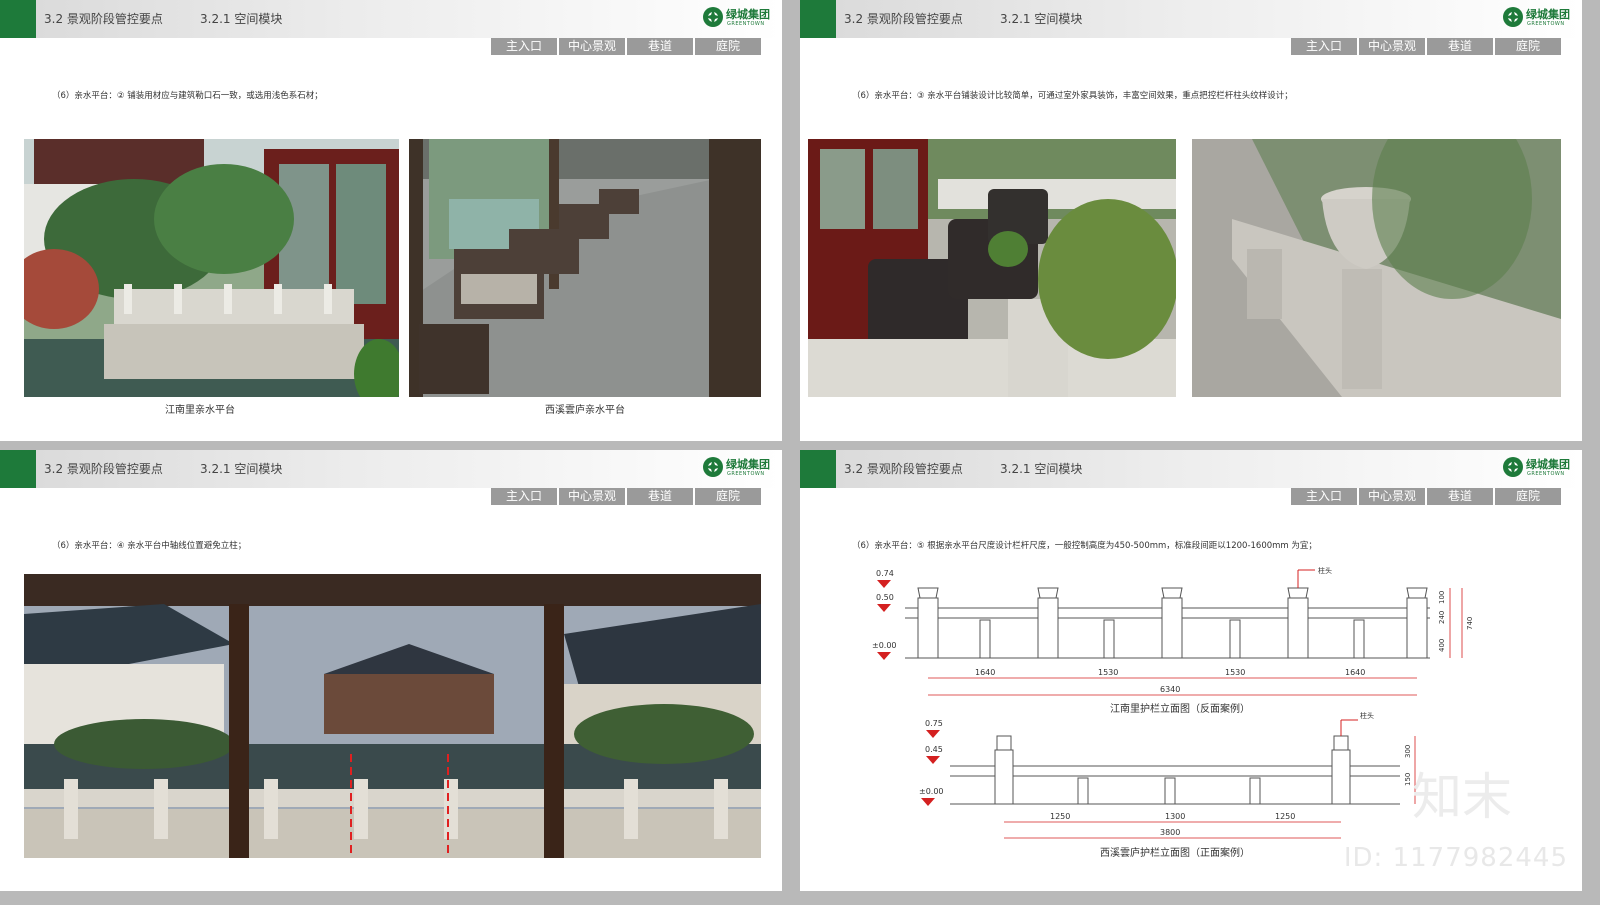  What do you see at coordinates (885, 597) in the screenshot?
I see `level-label: 0.50` at bounding box center [885, 597].